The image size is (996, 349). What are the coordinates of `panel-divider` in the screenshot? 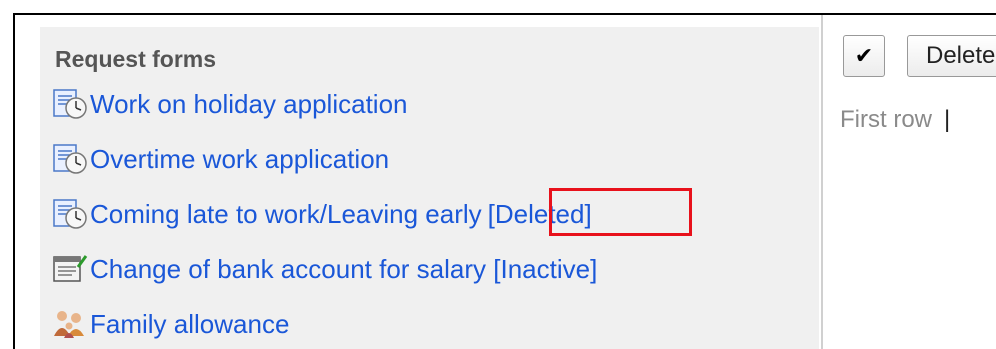 It's located at (822, 182).